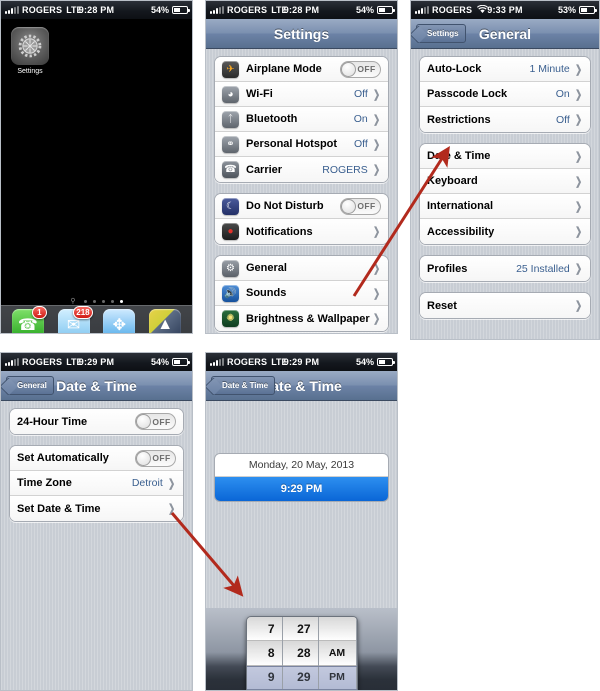 This screenshot has height=691, width=600. I want to click on picker-cell-minute: 27, so click(300, 629).